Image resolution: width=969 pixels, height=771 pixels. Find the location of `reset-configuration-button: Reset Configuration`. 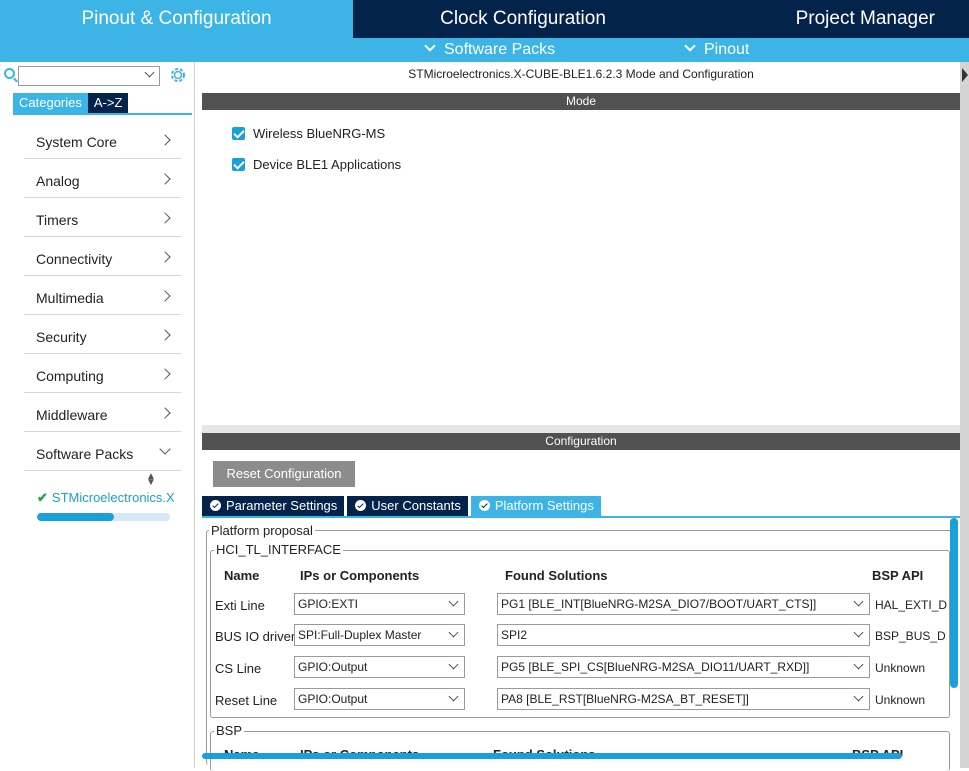

reset-configuration-button: Reset Configuration is located at coordinates (284, 474).